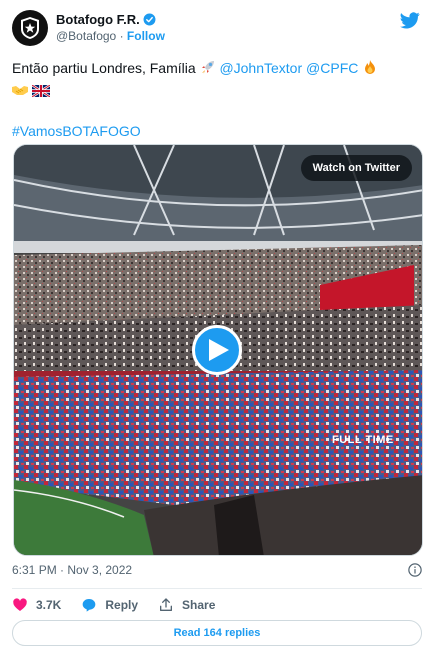  Describe the element at coordinates (217, 28) in the screenshot. I see `tweet-header: Botafogo F.R. @Botafogo · Follow` at that location.